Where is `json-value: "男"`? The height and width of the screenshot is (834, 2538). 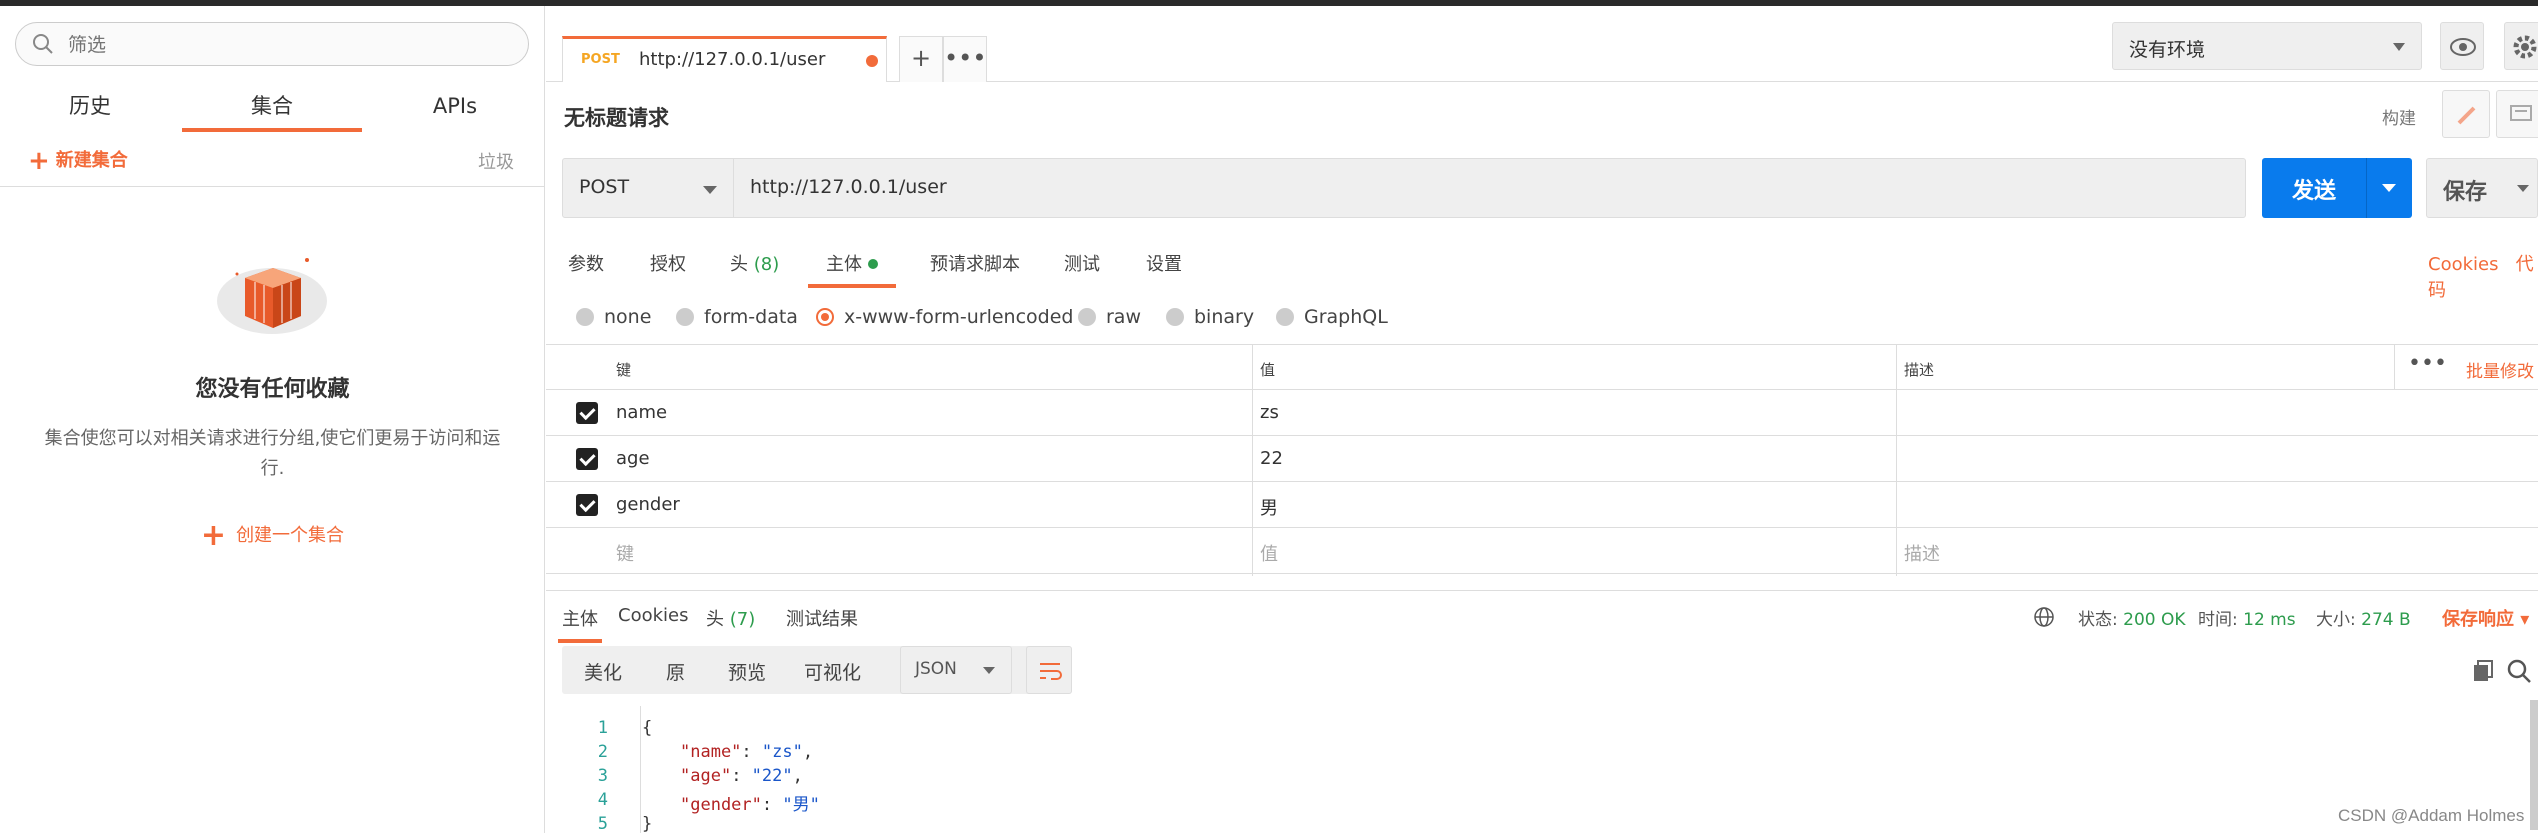 json-value: "男" is located at coordinates (801, 805).